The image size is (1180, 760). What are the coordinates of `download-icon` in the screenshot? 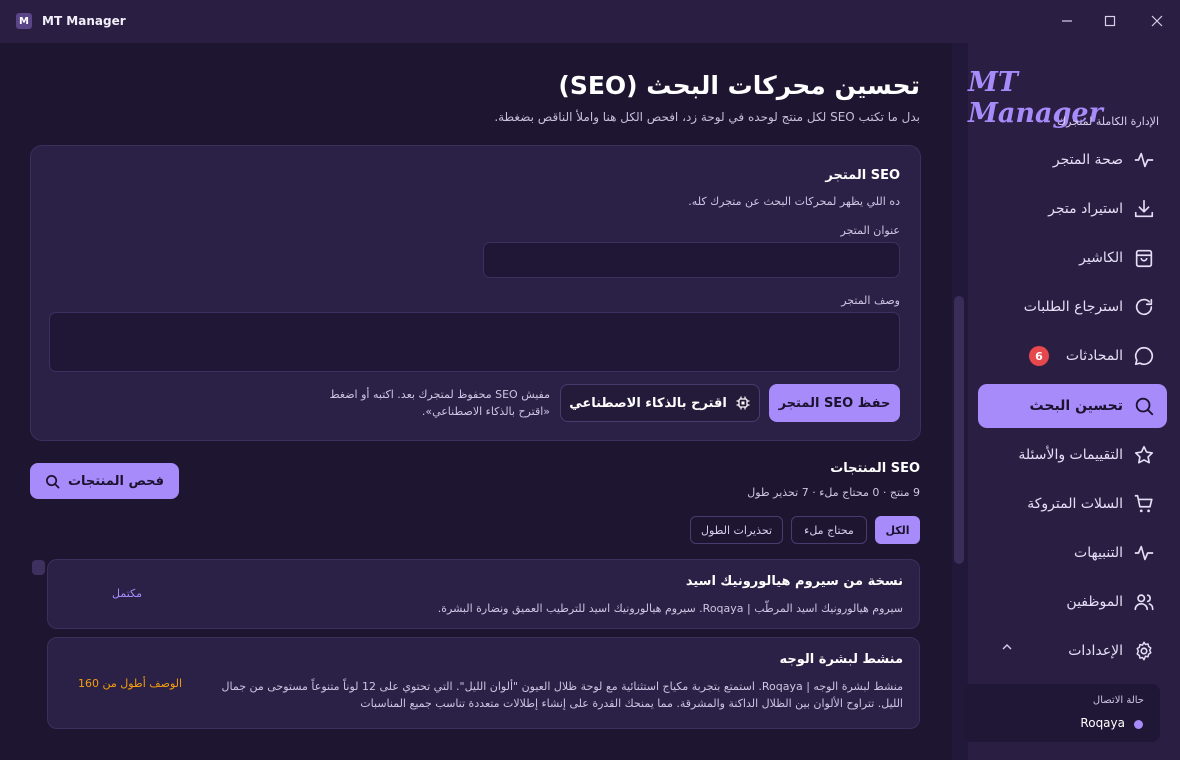 It's located at (1144, 209).